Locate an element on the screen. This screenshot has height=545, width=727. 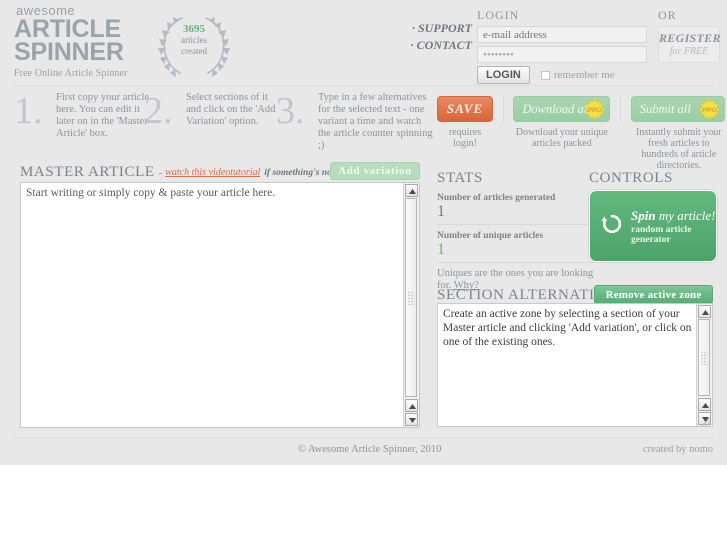
spin-label-rest: my article! is located at coordinates (685, 215).